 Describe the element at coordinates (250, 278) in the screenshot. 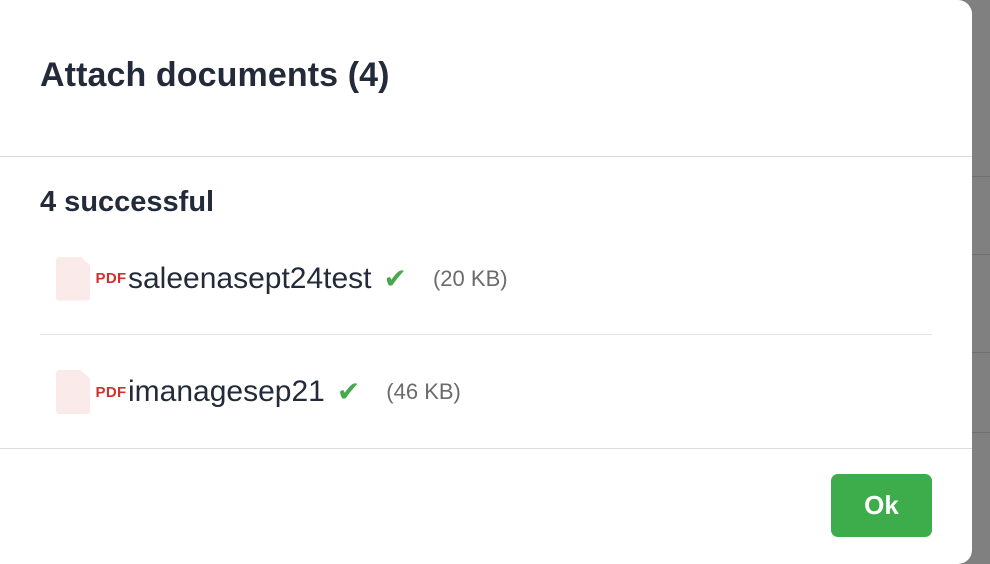

I see `file-name: saleenasept24test` at that location.